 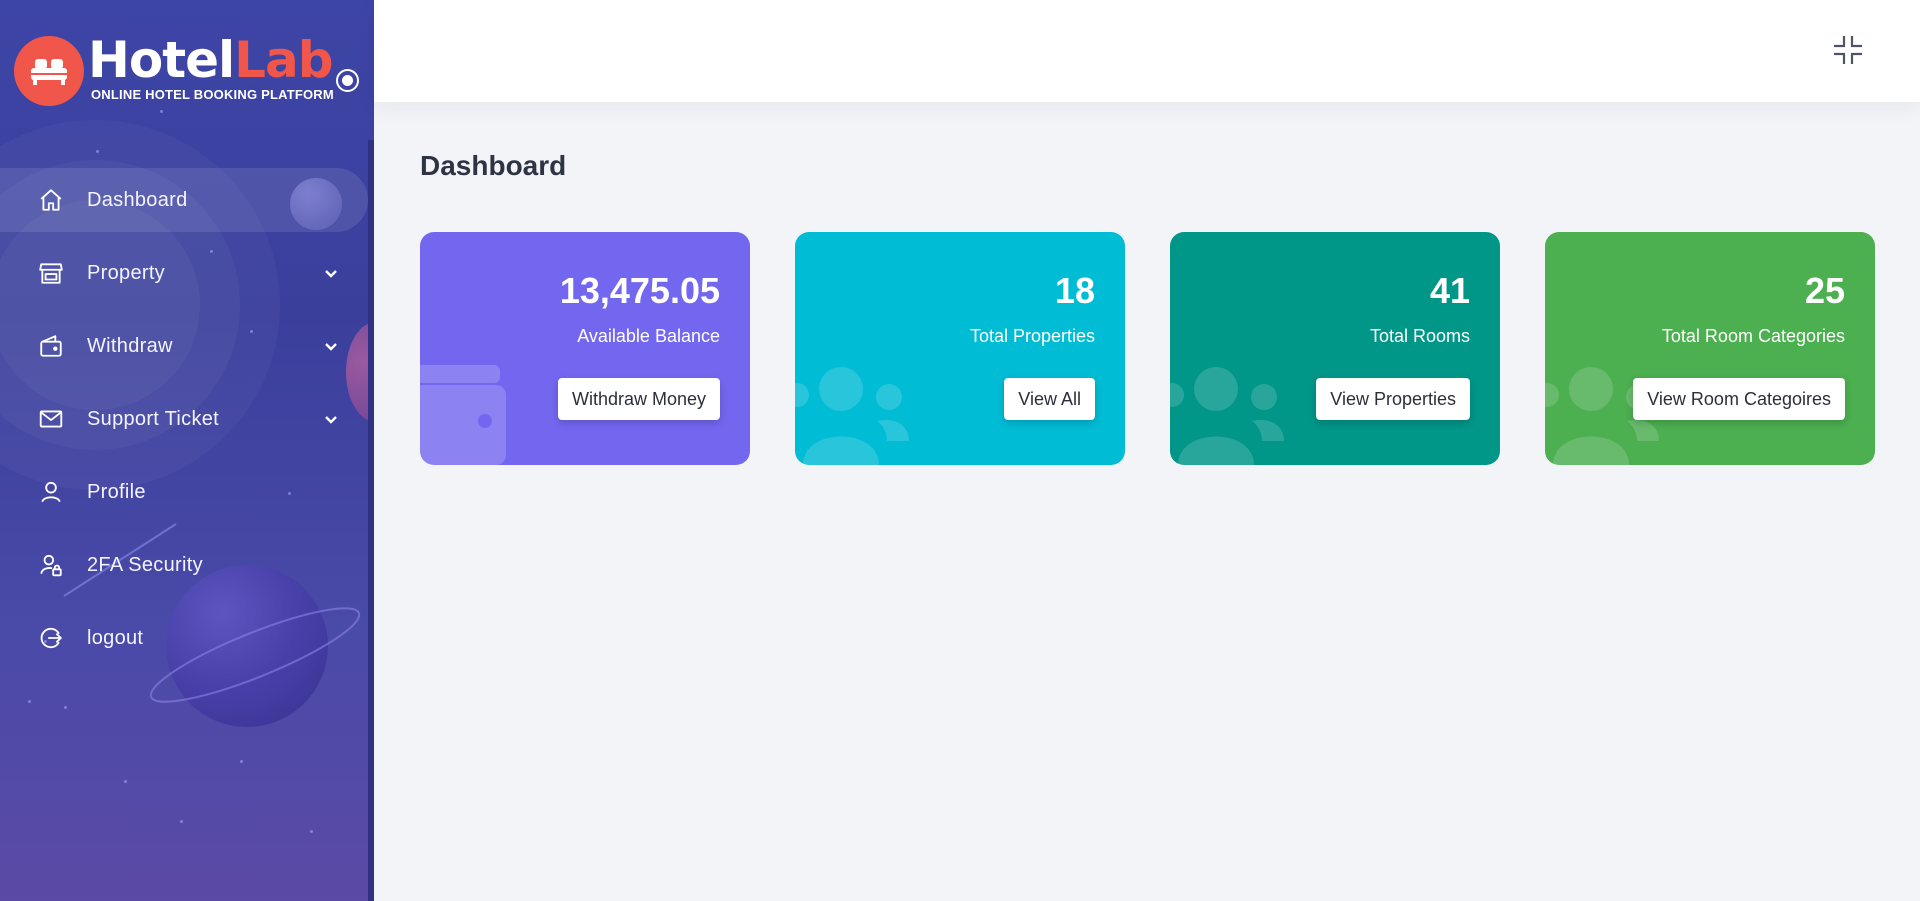 What do you see at coordinates (161, 60) in the screenshot?
I see `brand-name-part1: Hotel` at bounding box center [161, 60].